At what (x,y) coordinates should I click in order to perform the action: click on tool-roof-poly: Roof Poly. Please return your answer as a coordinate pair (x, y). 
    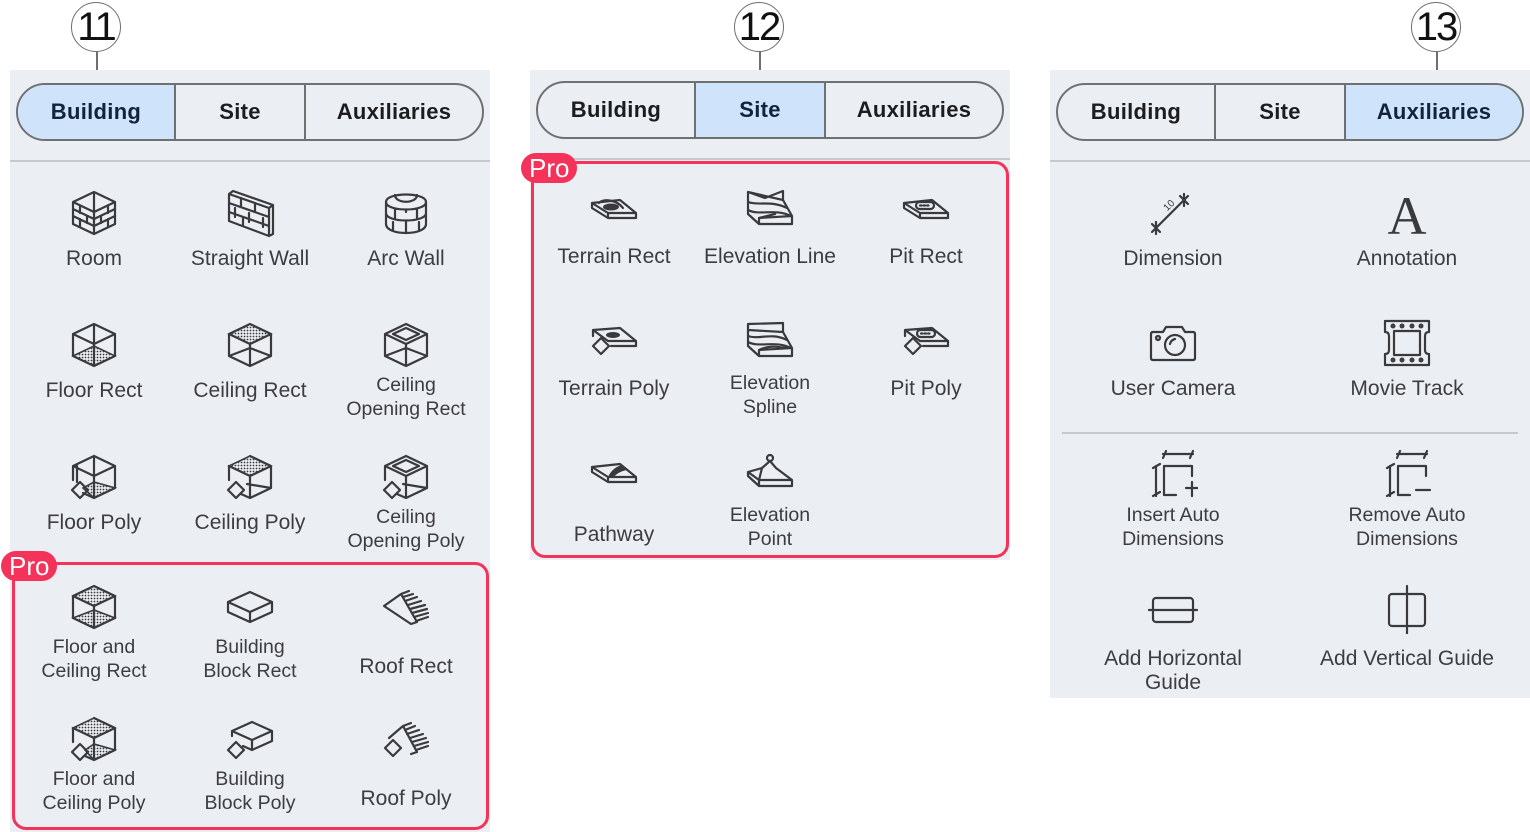
    Looking at the image, I should click on (406, 762).